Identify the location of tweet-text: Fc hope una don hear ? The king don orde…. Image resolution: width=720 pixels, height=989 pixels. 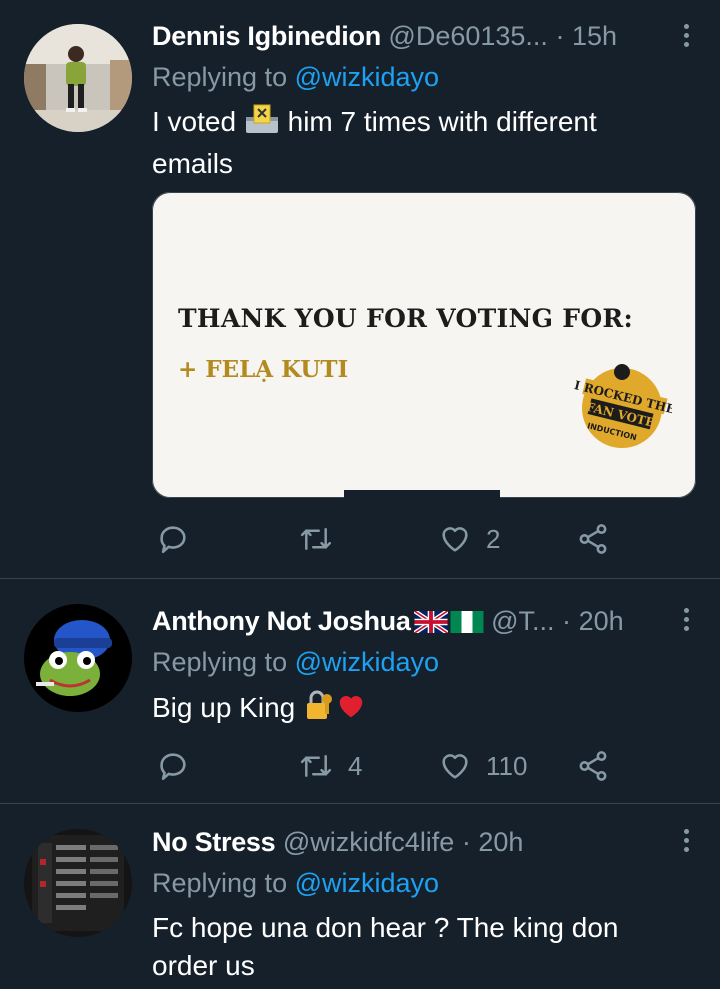
(422, 947).